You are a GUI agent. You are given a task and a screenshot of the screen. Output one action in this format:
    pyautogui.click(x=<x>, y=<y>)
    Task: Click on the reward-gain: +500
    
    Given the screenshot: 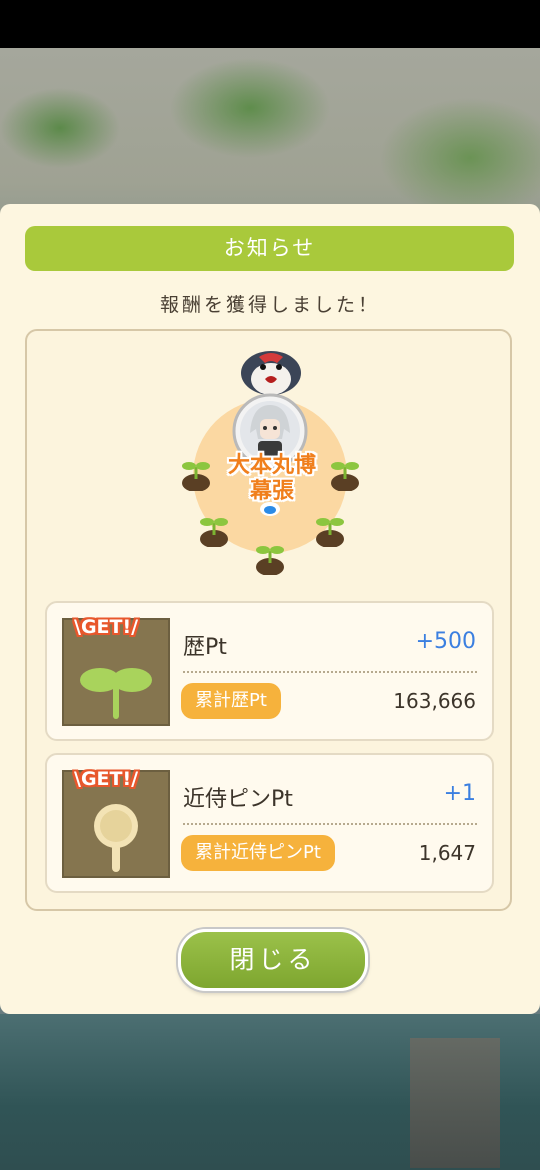 What is the action you would take?
    pyautogui.click(x=445, y=641)
    